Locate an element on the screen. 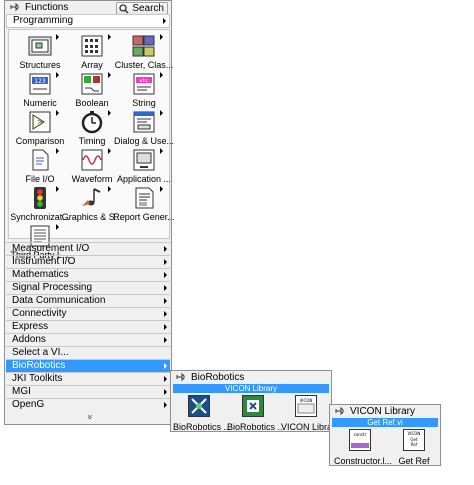  application-control-icon is located at coordinates (144, 160).